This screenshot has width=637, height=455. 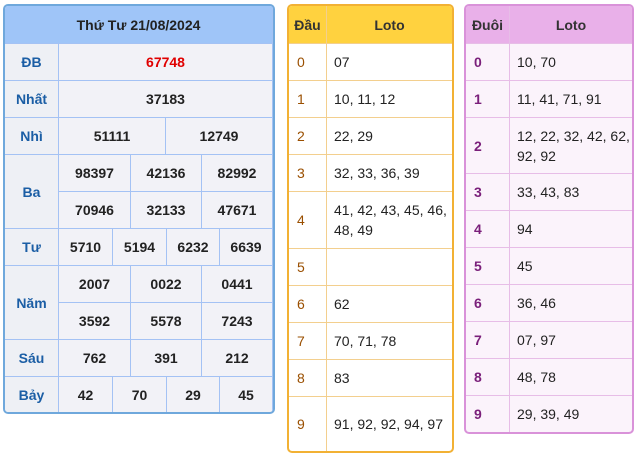 What do you see at coordinates (548, 414) in the screenshot?
I see `duoi-loto-values: 29, 39, 49` at bounding box center [548, 414].